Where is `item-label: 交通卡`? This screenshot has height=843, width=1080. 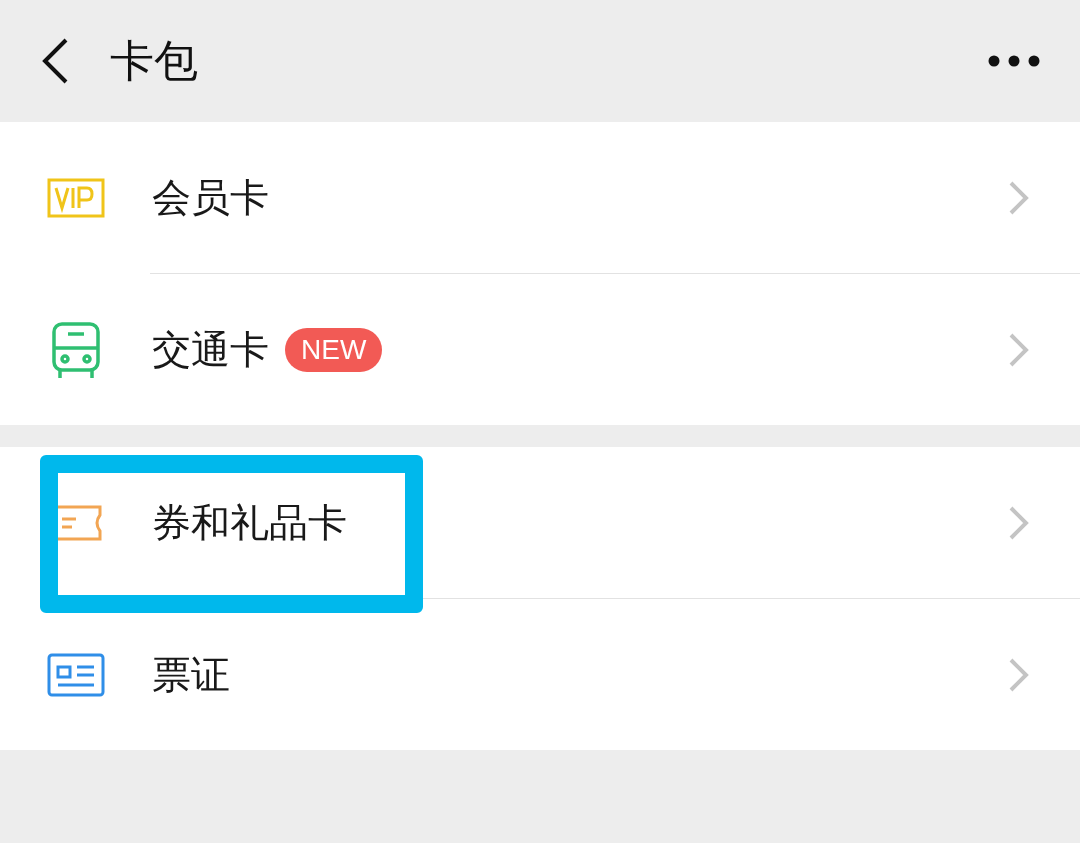 item-label: 交通卡 is located at coordinates (210, 349).